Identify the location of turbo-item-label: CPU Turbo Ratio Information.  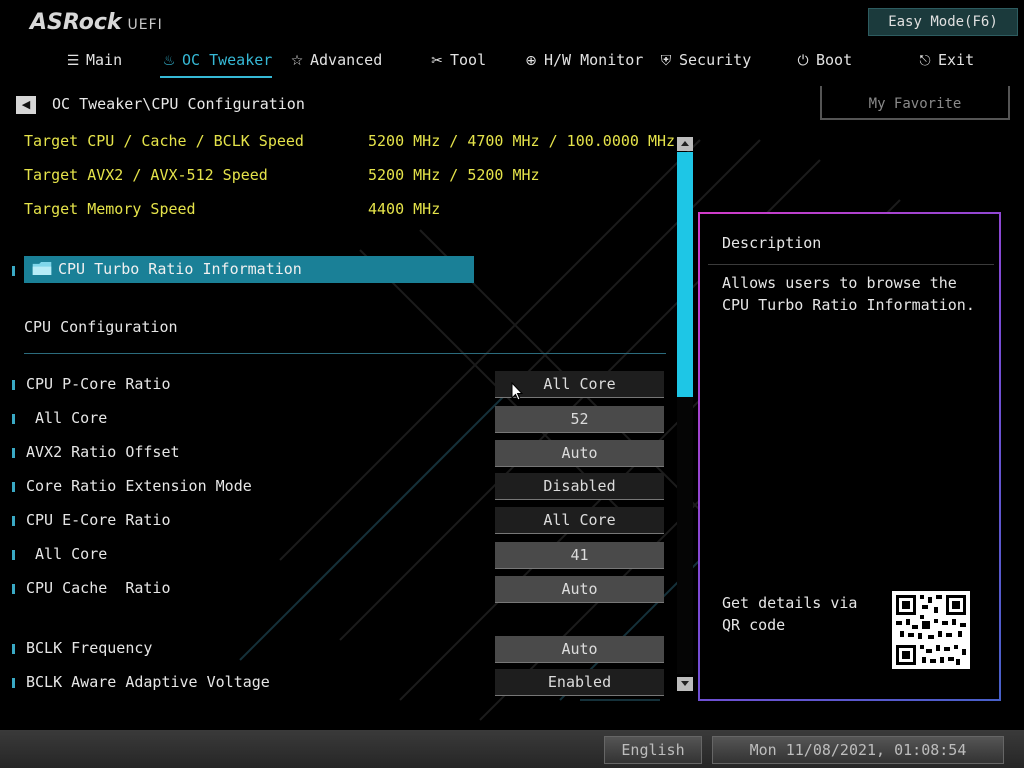
(180, 269).